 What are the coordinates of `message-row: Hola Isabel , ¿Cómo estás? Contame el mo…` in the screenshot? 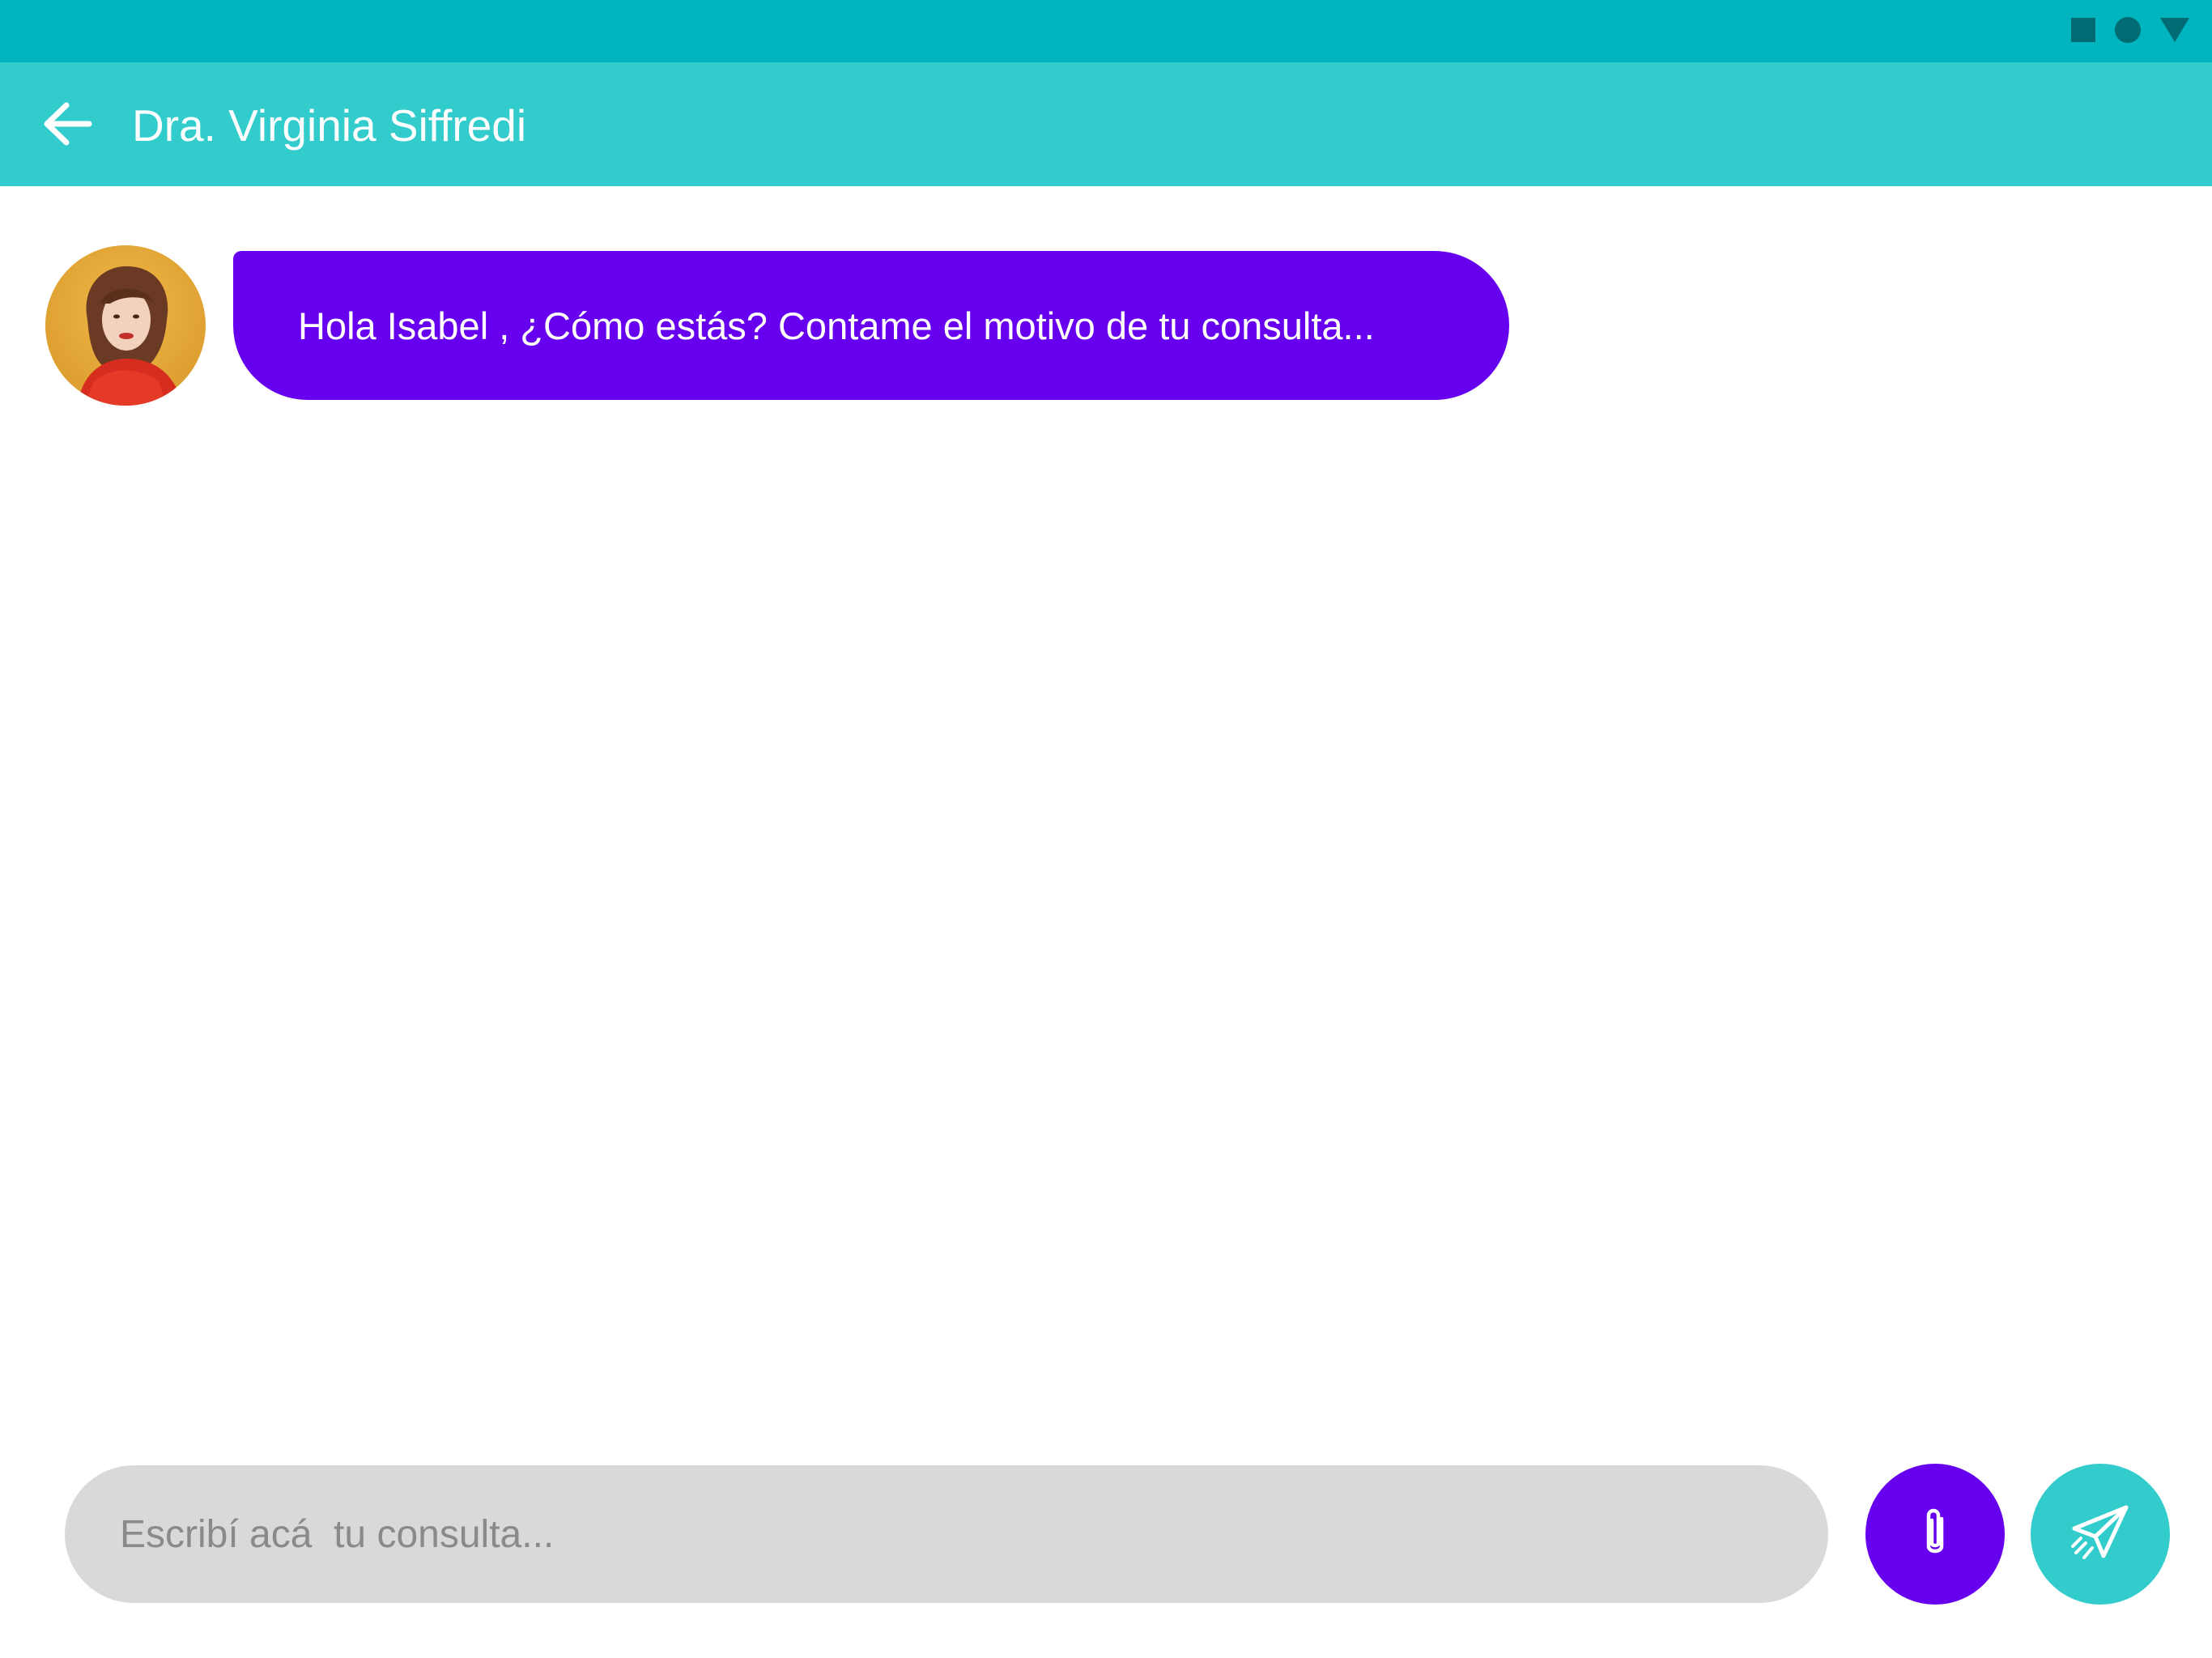 It's located at (777, 325).